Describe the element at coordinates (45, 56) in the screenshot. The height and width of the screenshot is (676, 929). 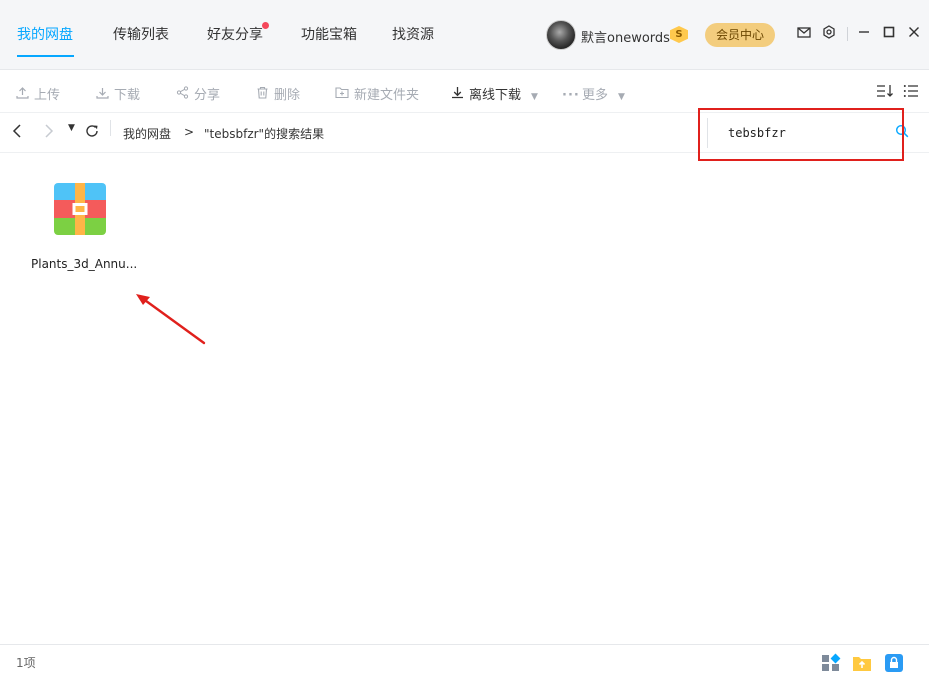
I see `active-tab-indicator` at that location.